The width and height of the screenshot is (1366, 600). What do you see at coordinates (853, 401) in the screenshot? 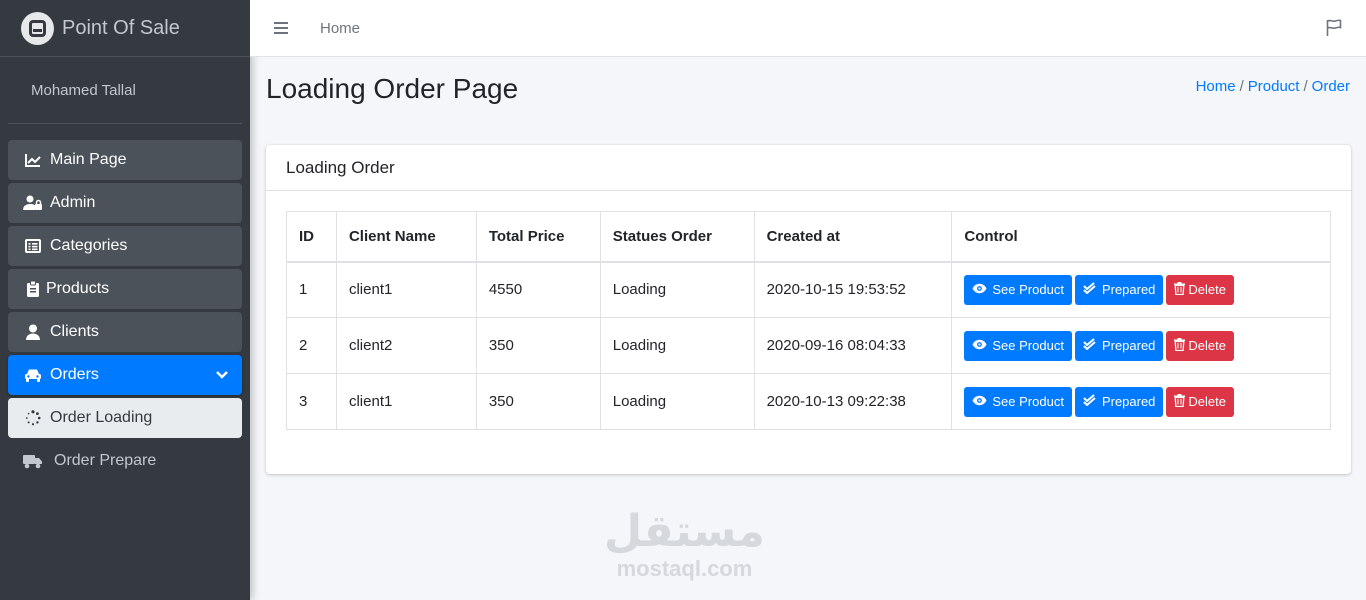
I see `cell-created-at: 2020-10-13 09:22:38` at bounding box center [853, 401].